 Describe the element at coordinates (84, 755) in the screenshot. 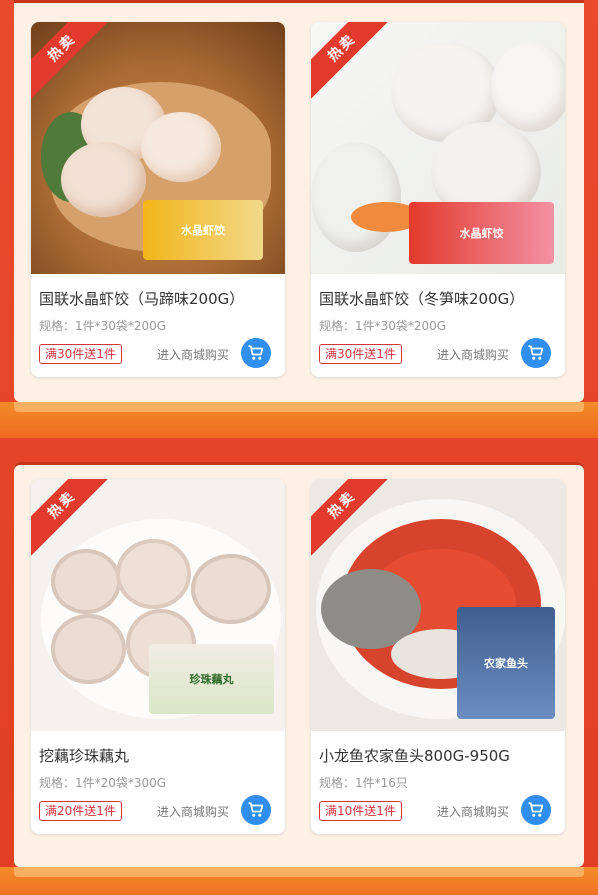

I see `product-title: 挖藕珍珠藕丸` at that location.